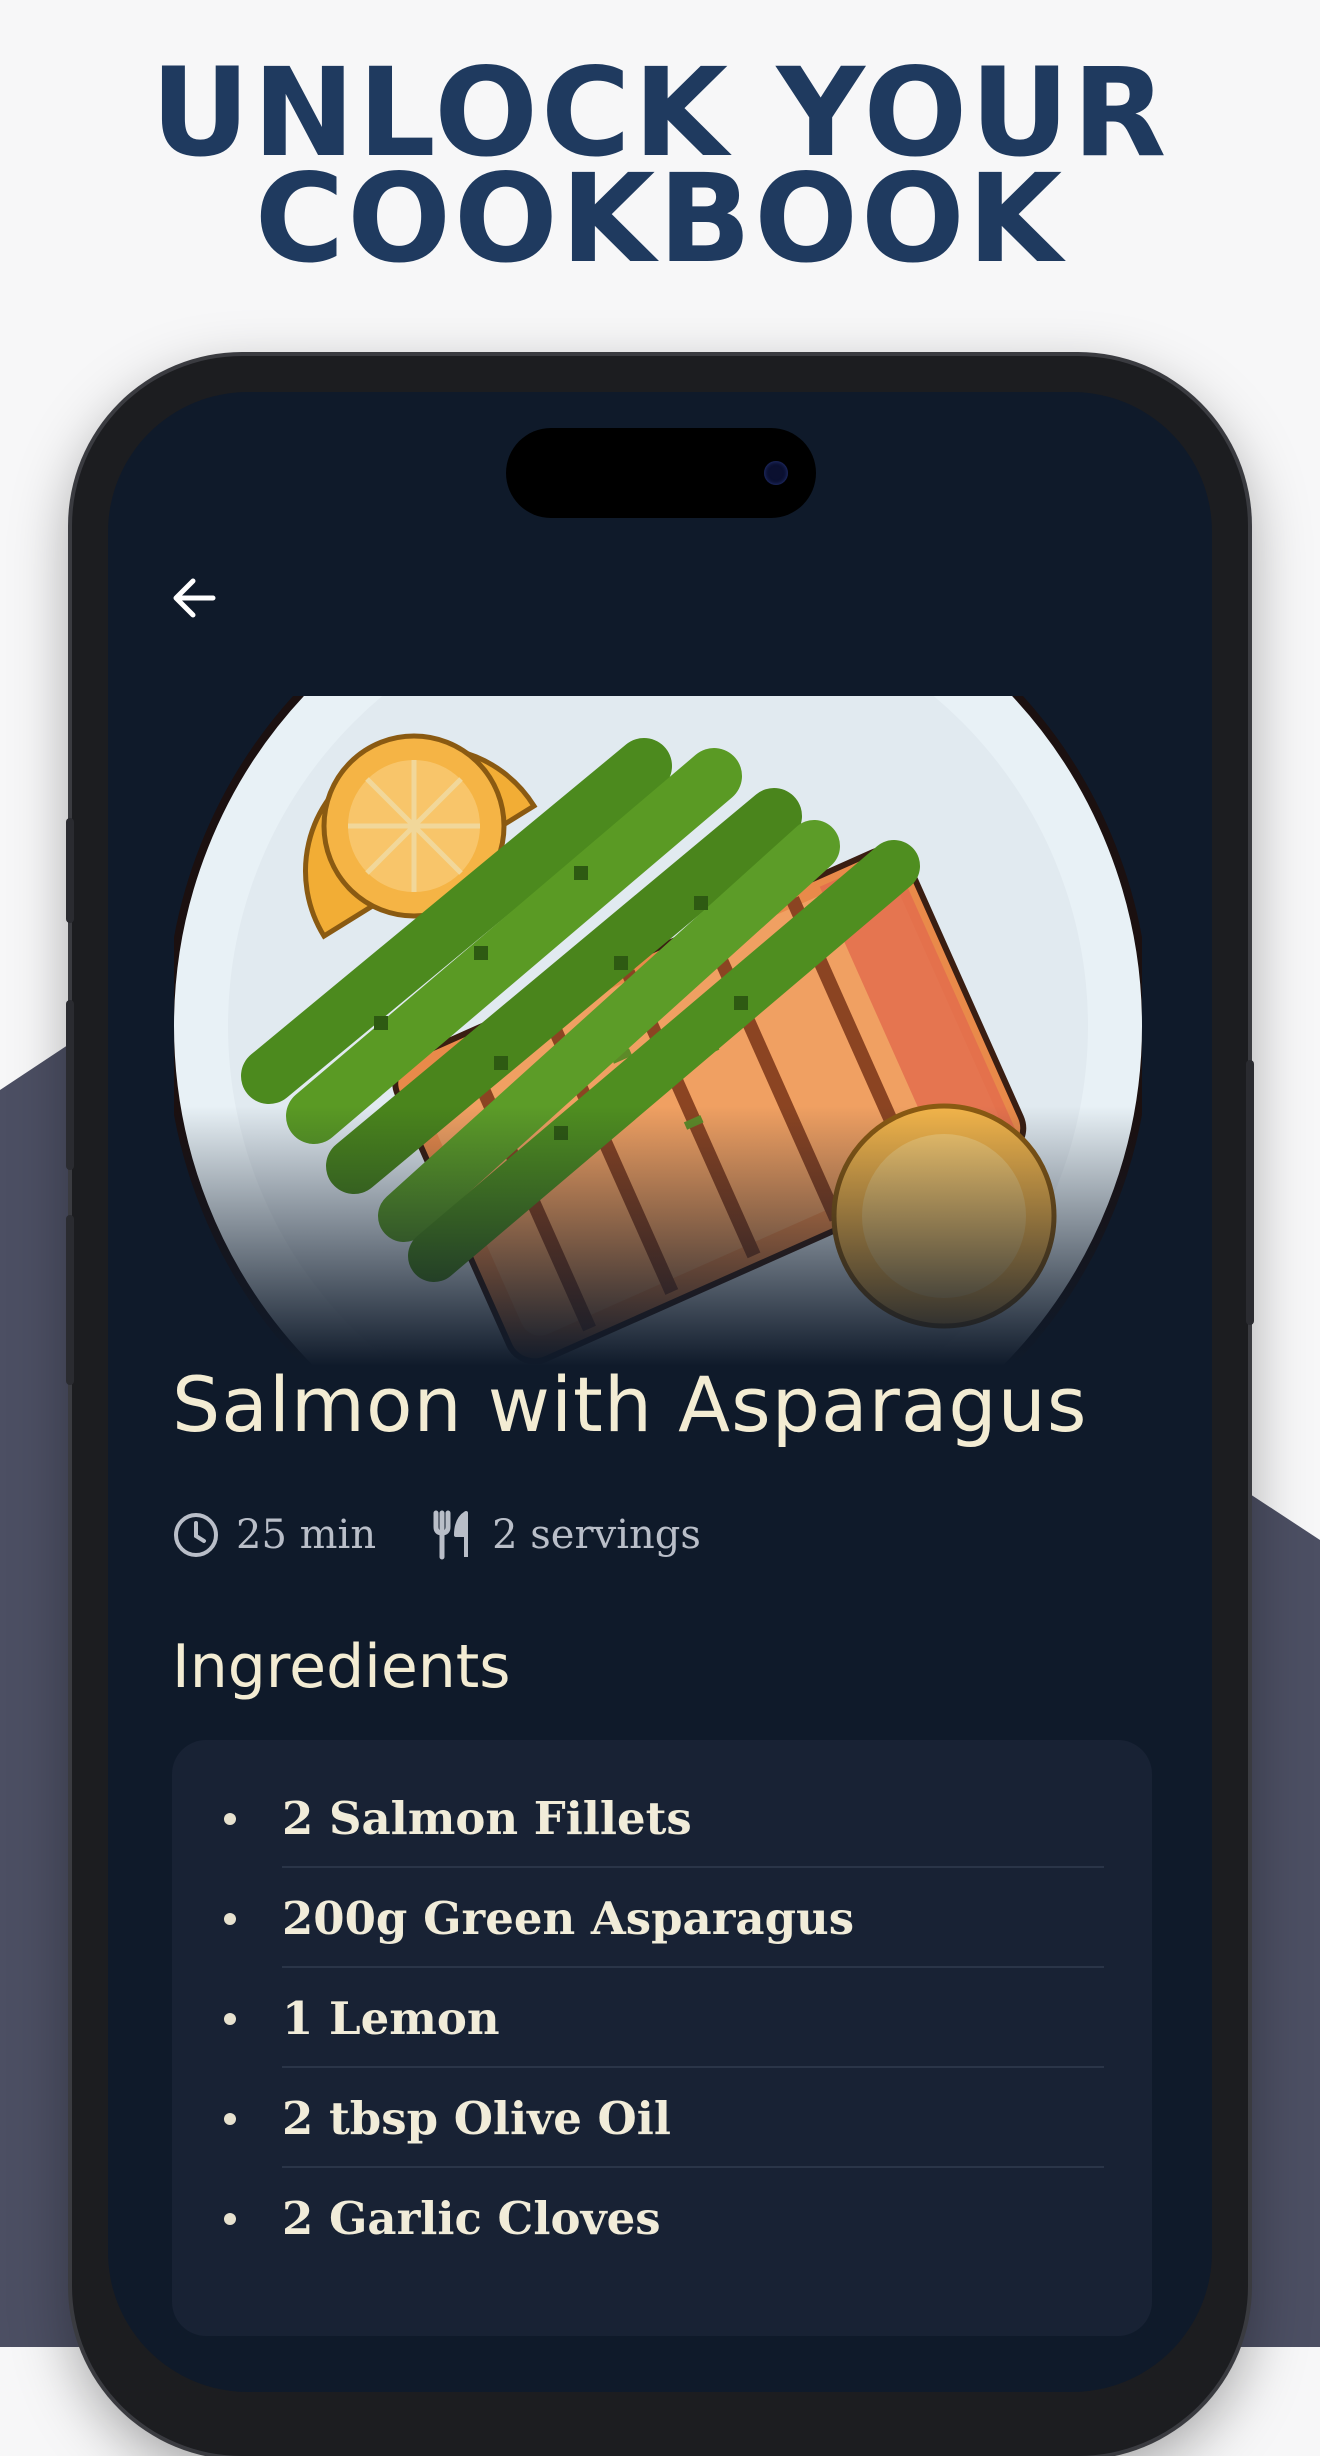 Image resolution: width=1320 pixels, height=2456 pixels. I want to click on promo-headline: UNLOCK YOUR COOKBOOK, so click(660, 166).